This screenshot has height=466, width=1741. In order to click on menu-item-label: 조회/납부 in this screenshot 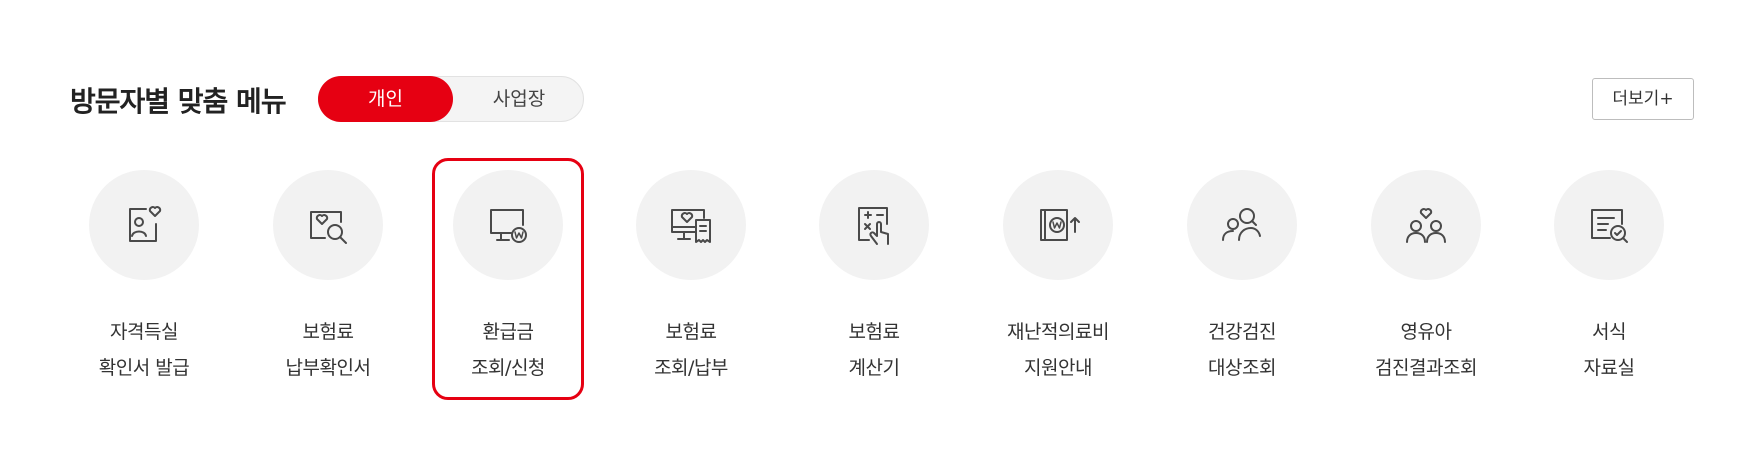, I will do `click(691, 368)`.